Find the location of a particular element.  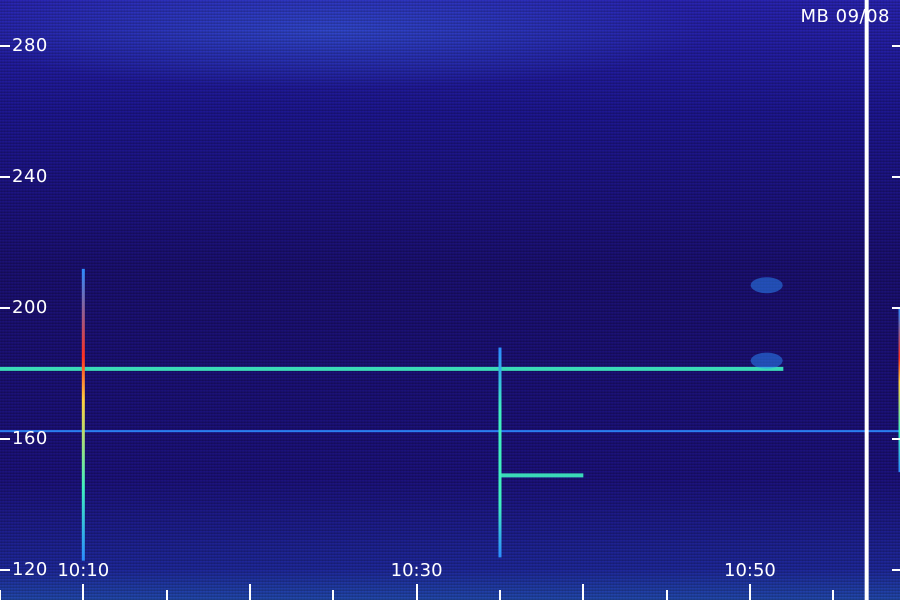

x-tick-label-1050: 10:50 is located at coordinates (750, 570).